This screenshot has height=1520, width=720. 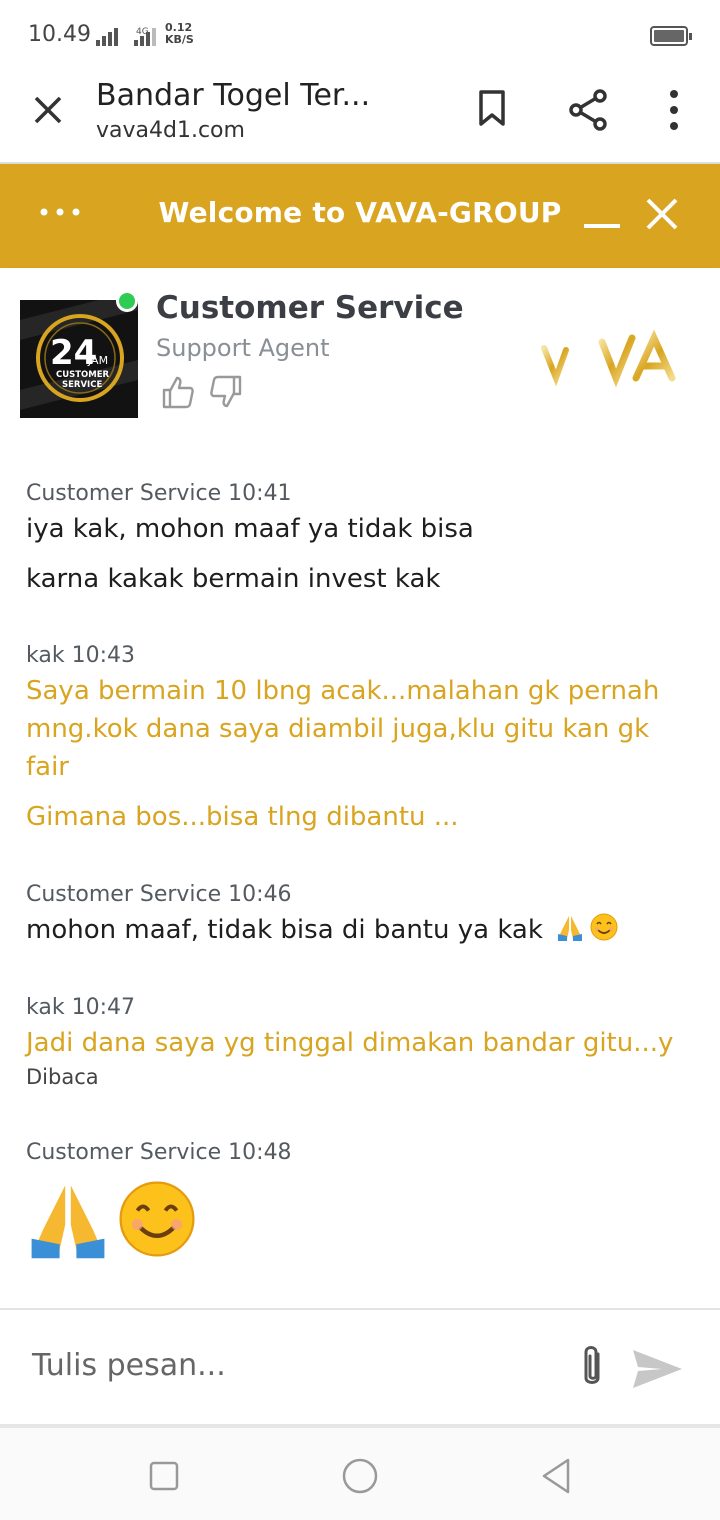 What do you see at coordinates (588, 110) in the screenshot?
I see `share-icon` at bounding box center [588, 110].